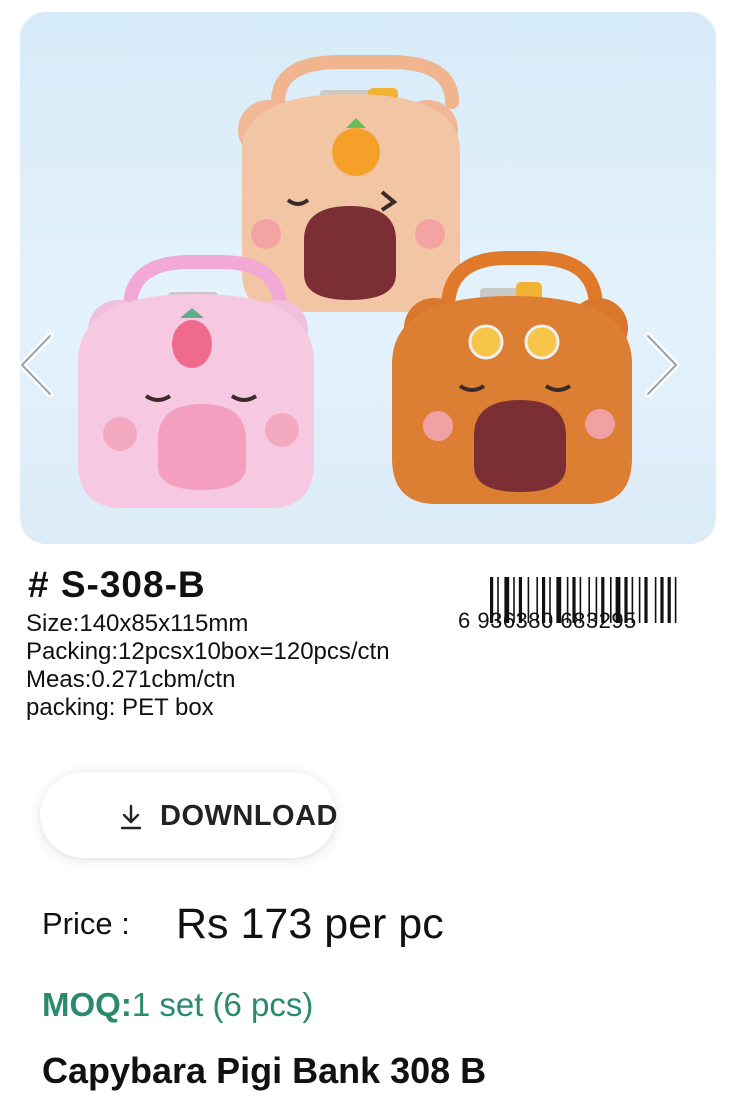 Image resolution: width=738 pixels, height=1097 pixels. What do you see at coordinates (131, 679) in the screenshot?
I see `spec-meas: Meas:0.271cbm/ctn` at bounding box center [131, 679].